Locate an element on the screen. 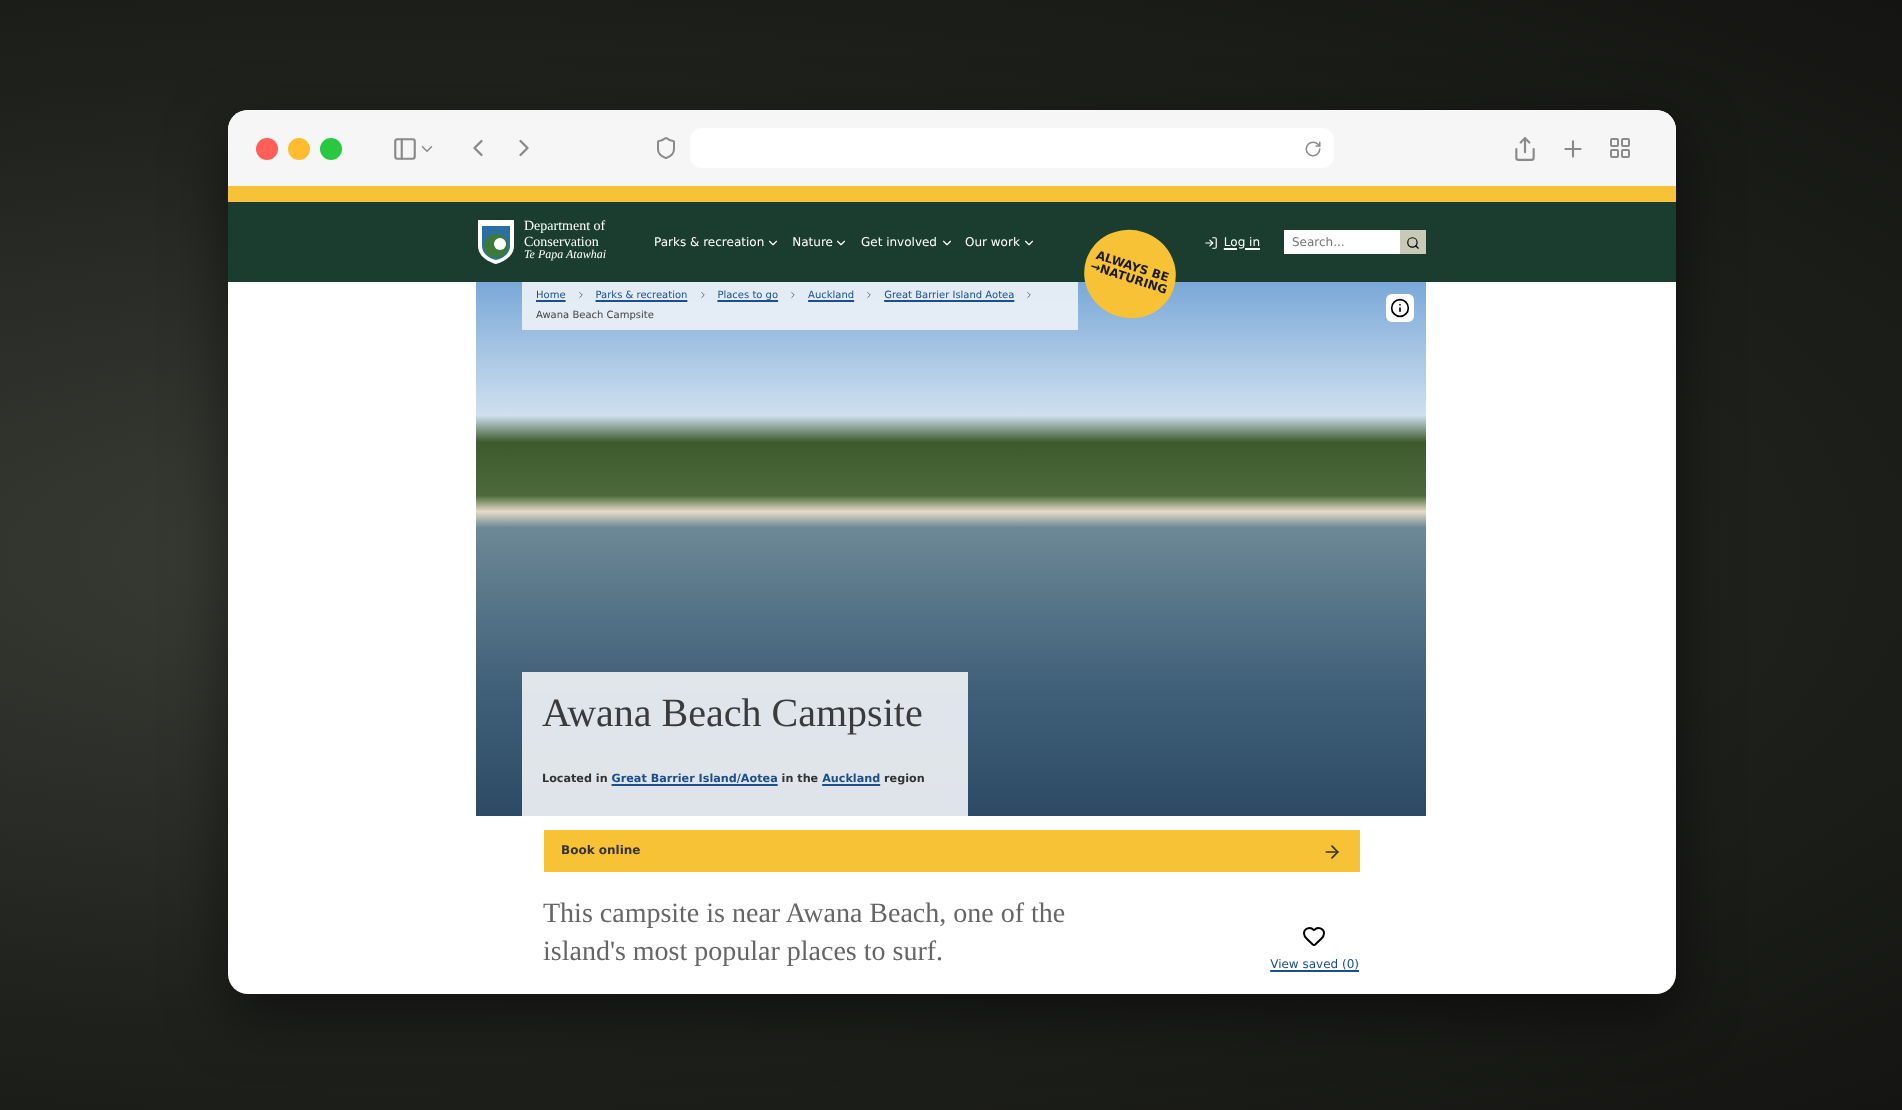 This screenshot has width=1902, height=1110. search-icon is located at coordinates (1413, 242).